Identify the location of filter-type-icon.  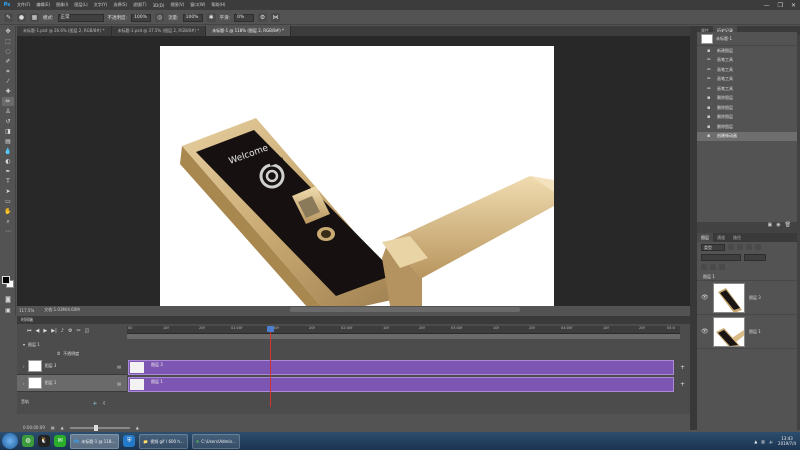
(749, 247).